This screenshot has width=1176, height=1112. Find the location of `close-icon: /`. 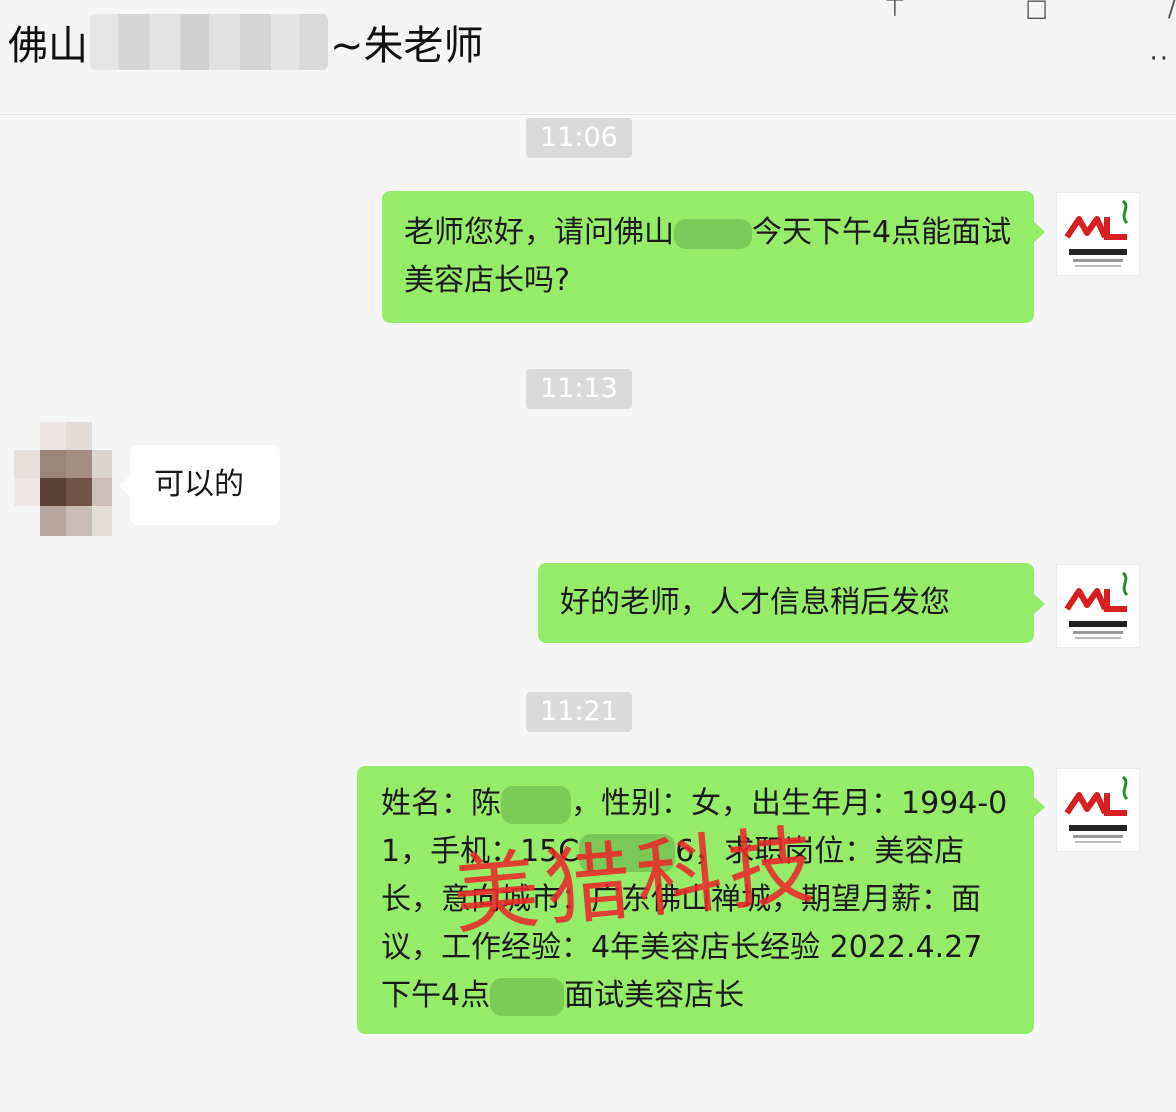

close-icon: / is located at coordinates (1172, 11).